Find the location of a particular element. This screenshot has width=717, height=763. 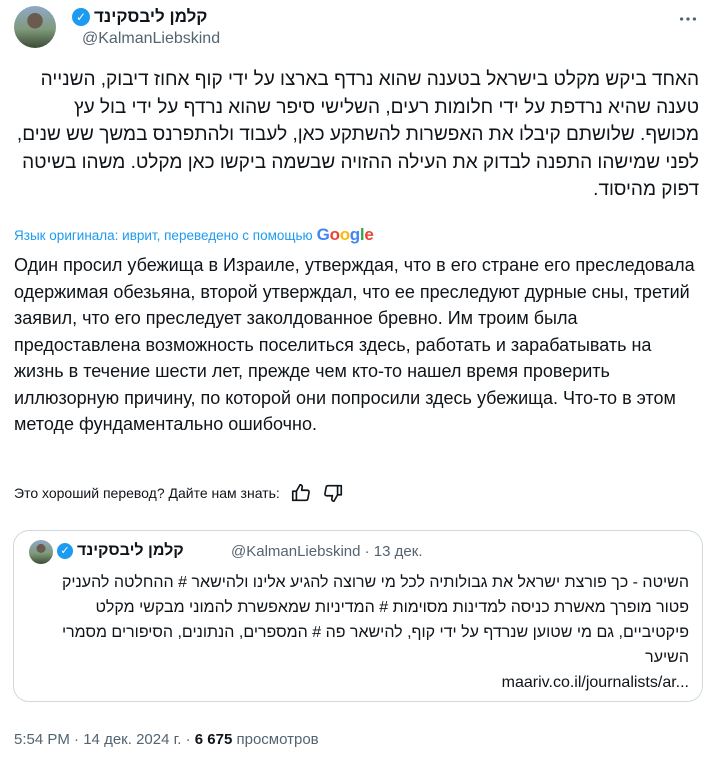

google-logo: Google is located at coordinates (345, 234).